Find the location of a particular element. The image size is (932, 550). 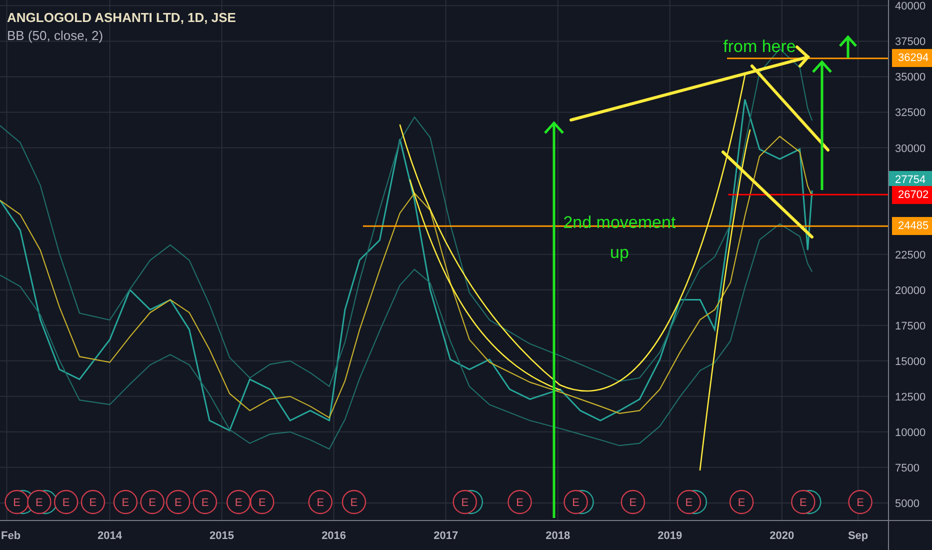

price-tick-label: 5000 is located at coordinates (907, 504).